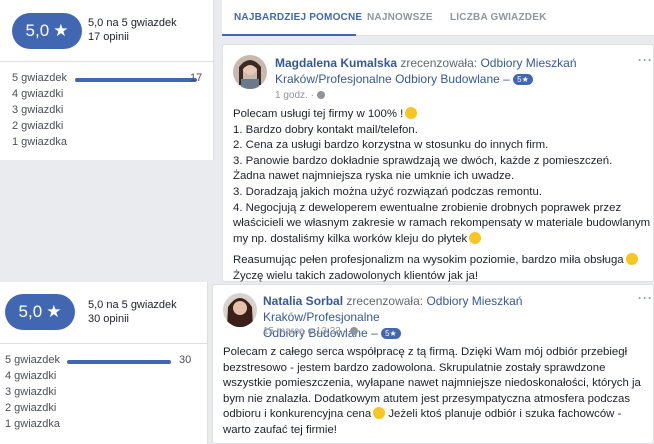 Image resolution: width=654 pixels, height=444 pixels. Describe the element at coordinates (289, 35) in the screenshot. I see `active-tab-indicator` at that location.